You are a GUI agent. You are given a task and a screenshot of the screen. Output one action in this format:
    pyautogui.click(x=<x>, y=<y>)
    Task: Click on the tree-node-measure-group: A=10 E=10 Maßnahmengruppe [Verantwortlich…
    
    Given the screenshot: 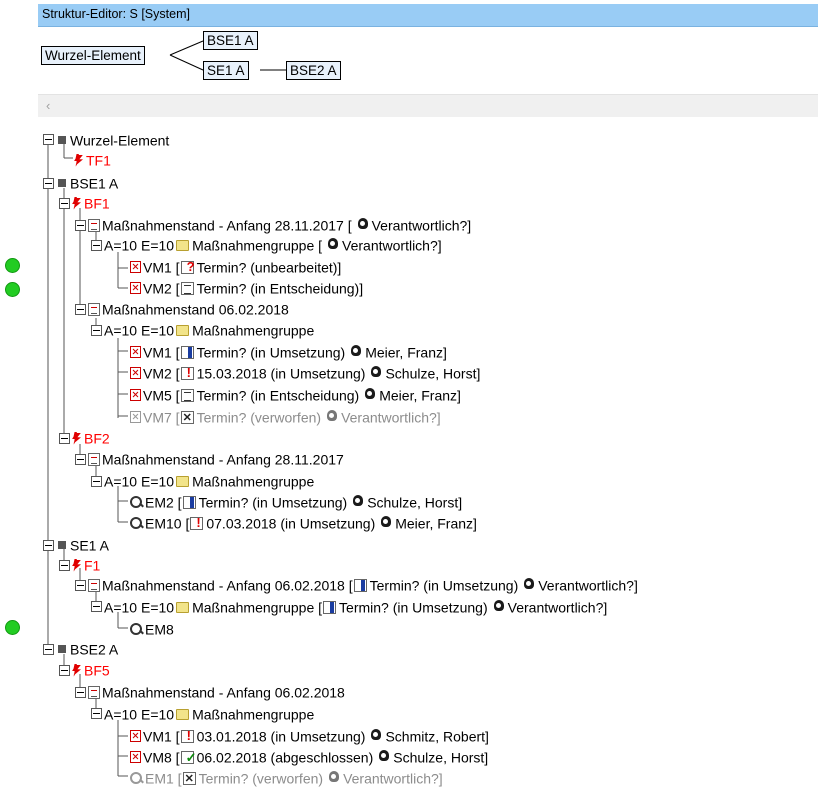 What is the action you would take?
    pyautogui.click(x=273, y=244)
    